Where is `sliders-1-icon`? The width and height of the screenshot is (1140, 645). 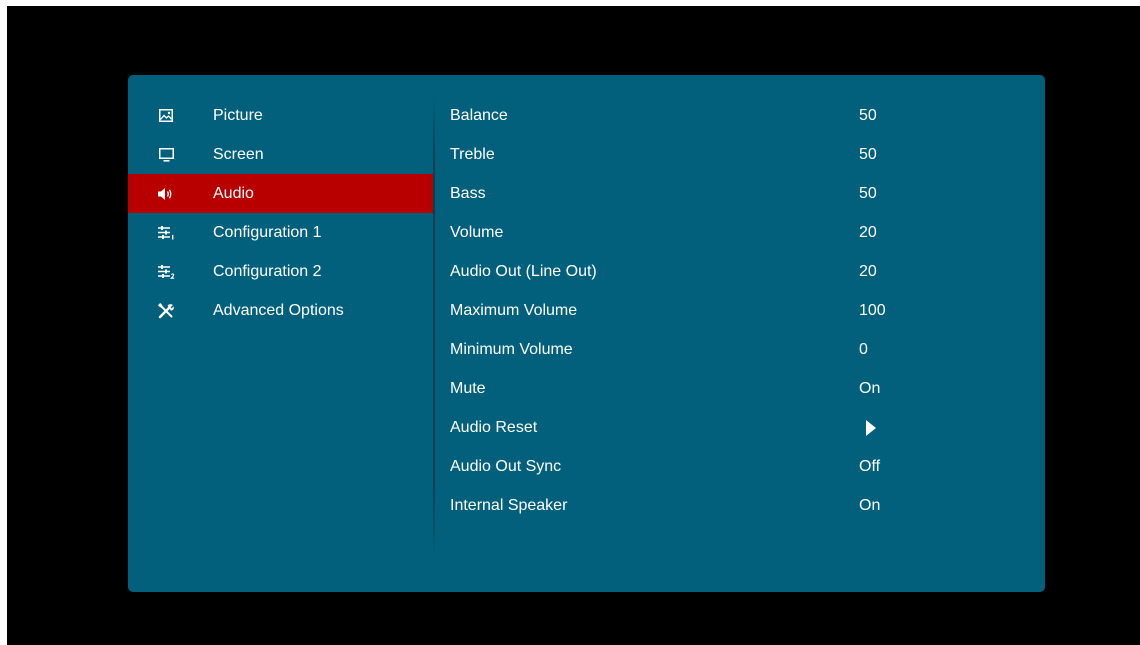 sliders-1-icon is located at coordinates (166, 233).